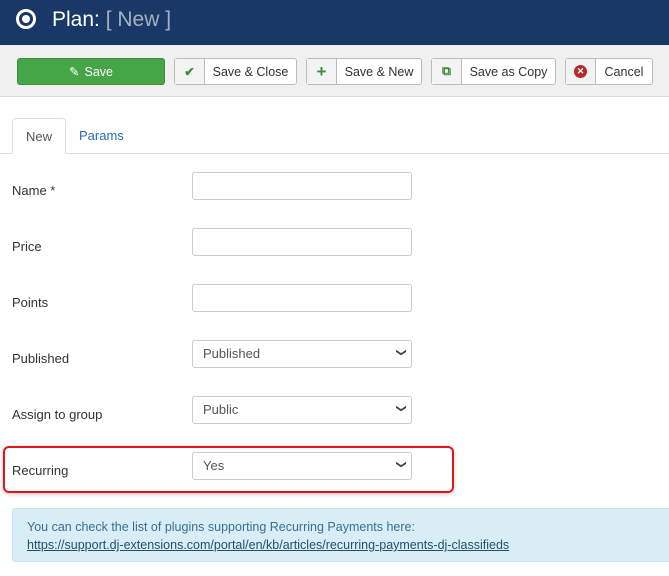 The image size is (669, 576). What do you see at coordinates (74, 72) in the screenshot?
I see `edit-icon: ✎` at bounding box center [74, 72].